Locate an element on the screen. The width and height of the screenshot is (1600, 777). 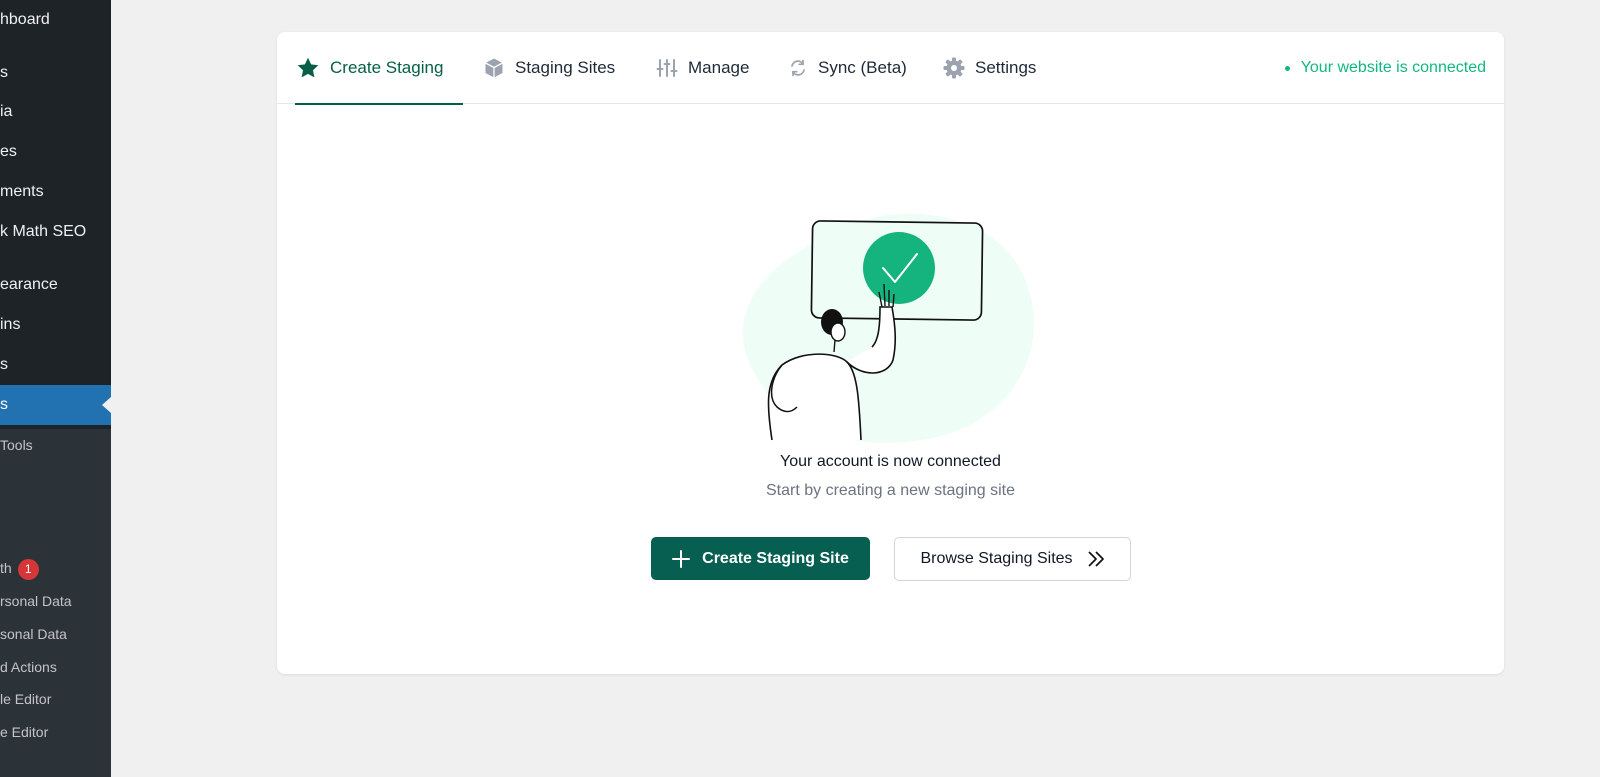
tab-label: Settings is located at coordinates (1006, 67).